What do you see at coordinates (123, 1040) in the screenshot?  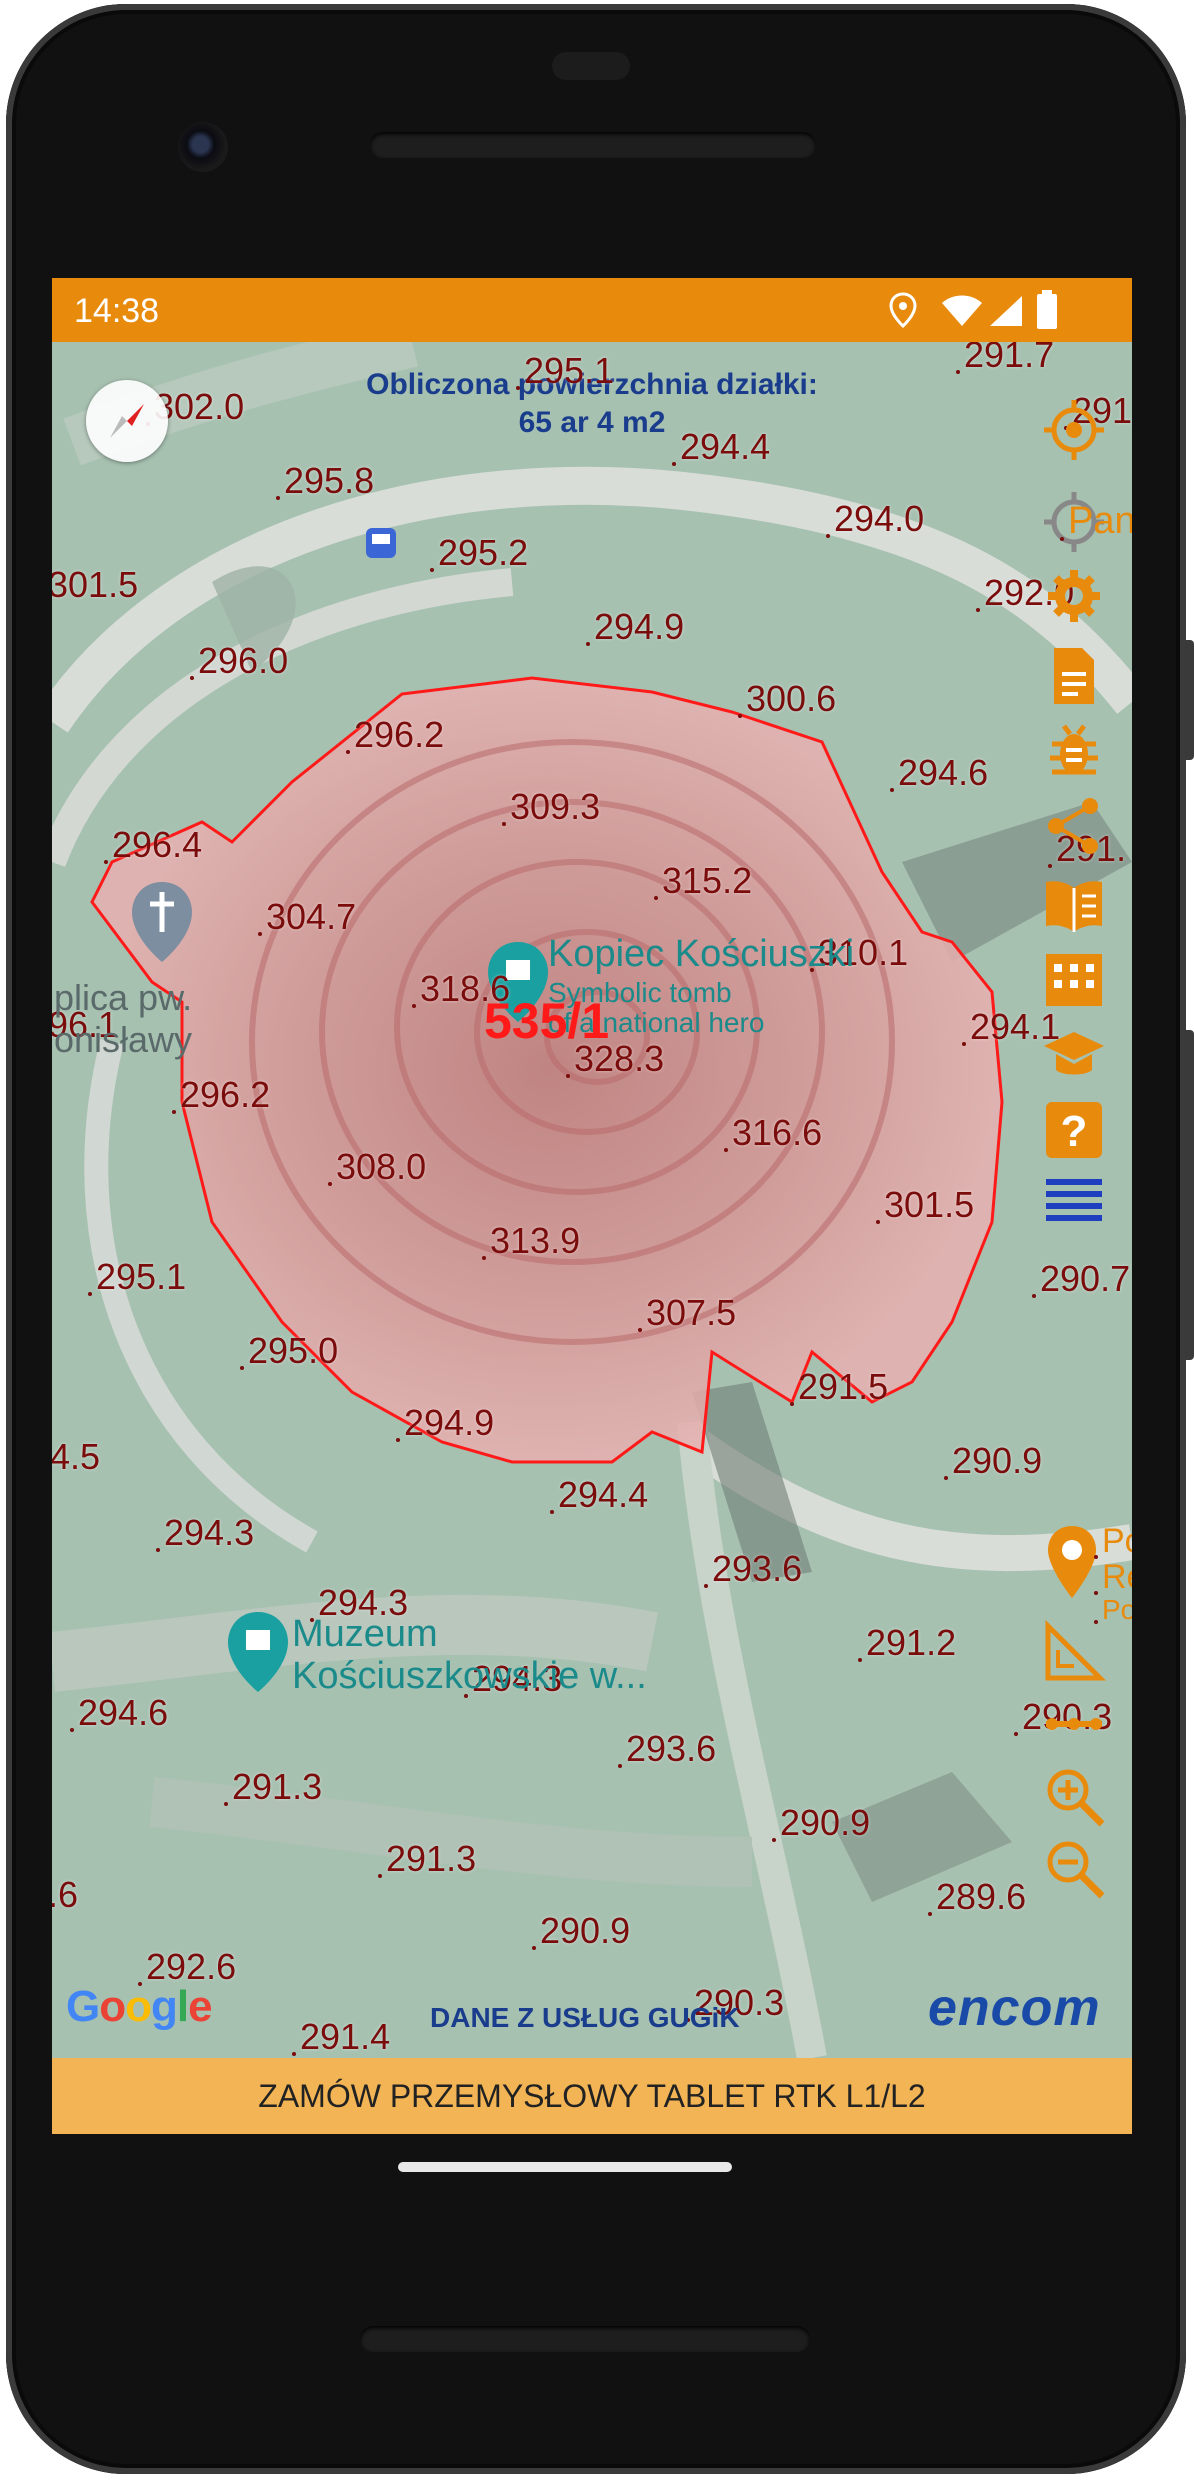 I see `poi-kaplica-line2: onisławy` at bounding box center [123, 1040].